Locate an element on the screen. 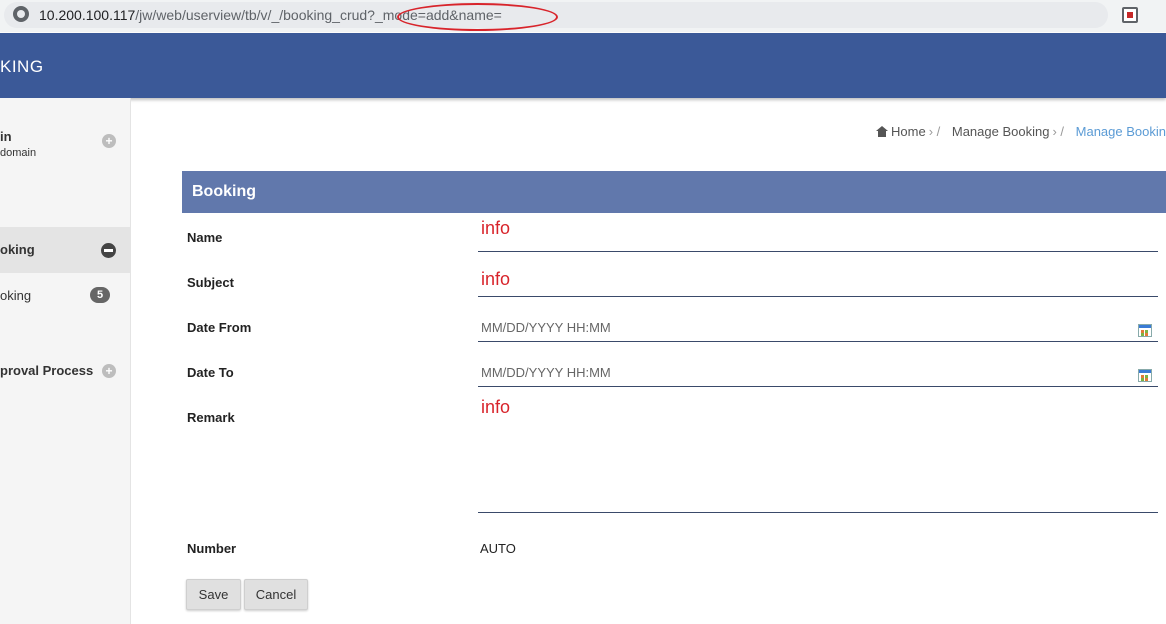 This screenshot has width=1166, height=624. site-info-icon is located at coordinates (21, 14).